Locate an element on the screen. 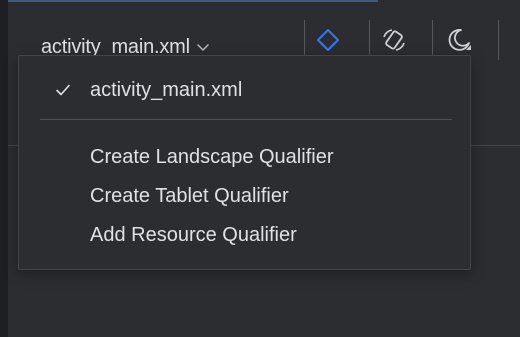 The height and width of the screenshot is (337, 520). menu-item-label: Create Landscape Qualifier is located at coordinates (212, 156).